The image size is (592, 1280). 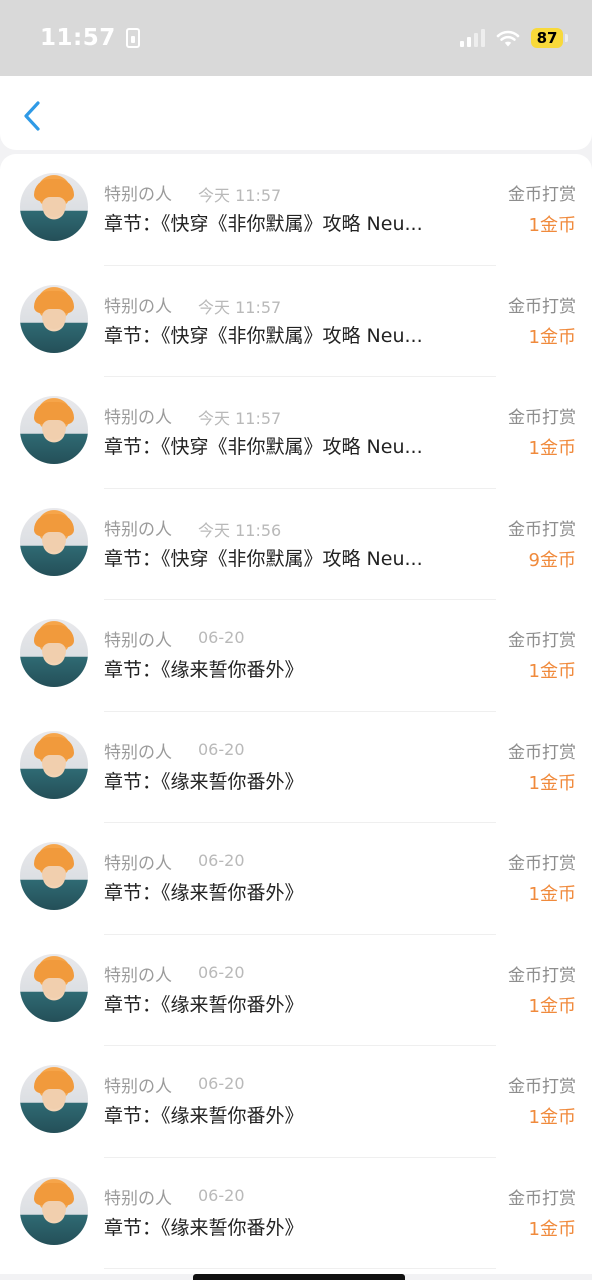 What do you see at coordinates (508, 38) in the screenshot?
I see `wifi-icon` at bounding box center [508, 38].